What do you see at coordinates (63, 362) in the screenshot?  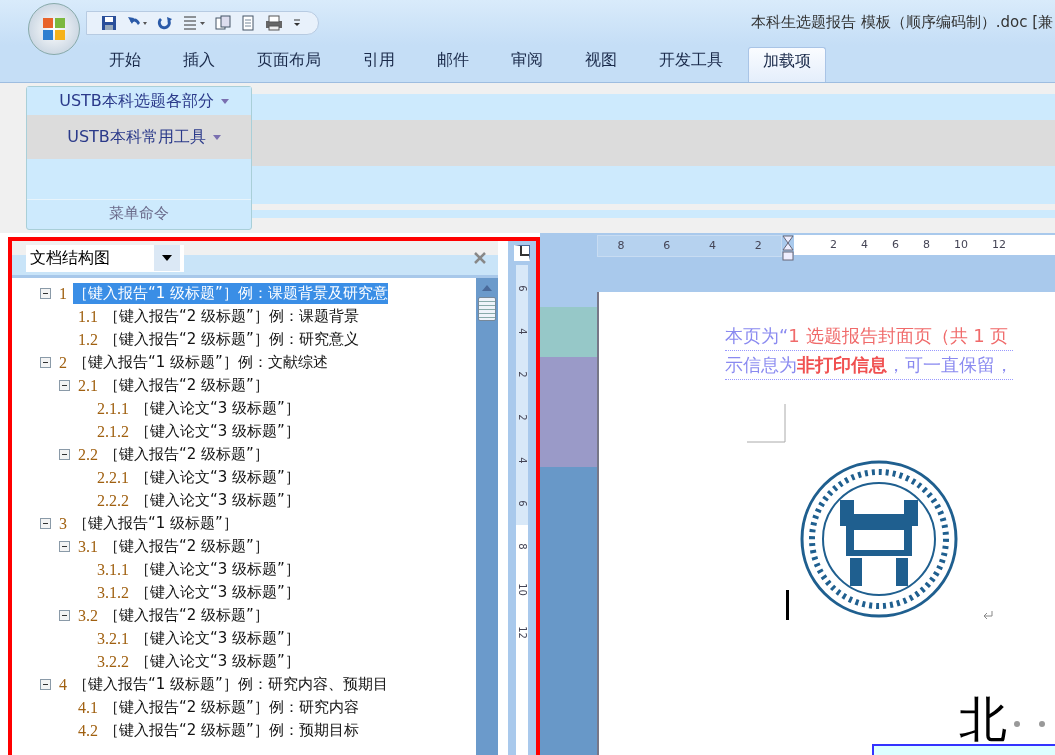 I see `heading-number: 2` at bounding box center [63, 362].